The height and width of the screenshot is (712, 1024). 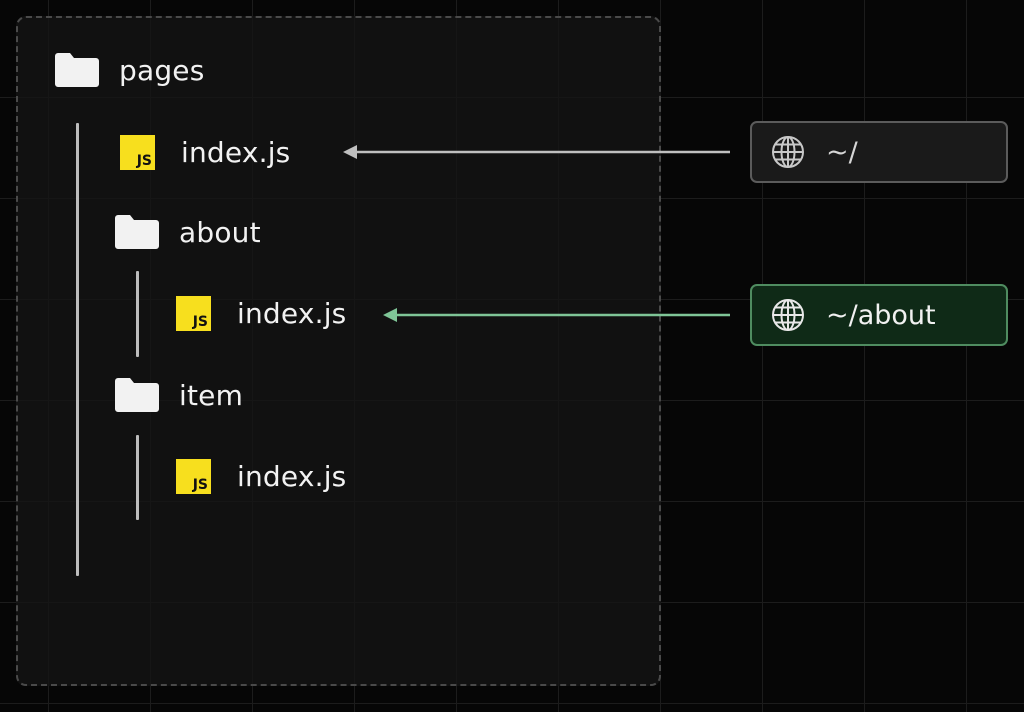 What do you see at coordinates (879, 152) in the screenshot?
I see `route-root: ~/` at bounding box center [879, 152].